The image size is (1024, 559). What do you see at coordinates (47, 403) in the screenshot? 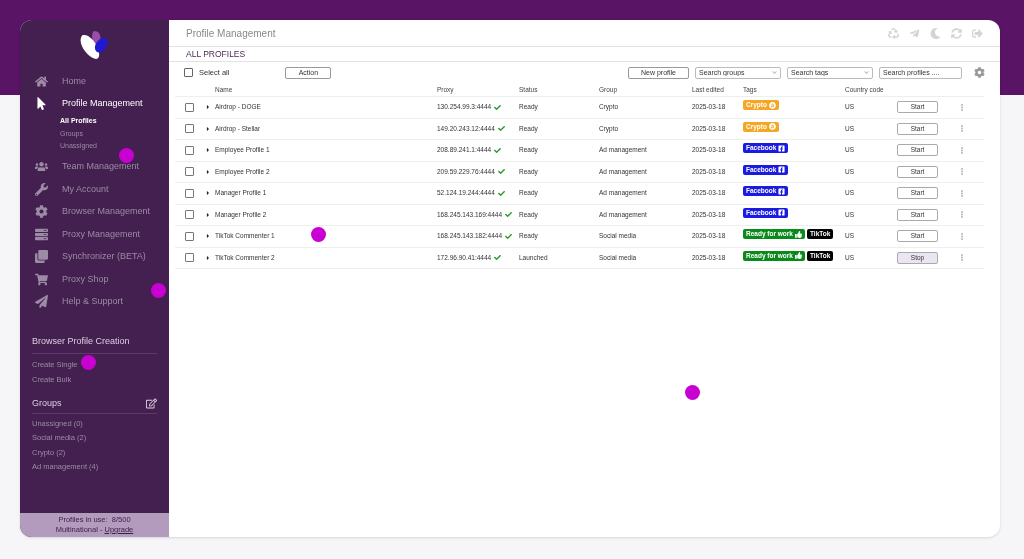
I see `section-heading: Groups` at bounding box center [47, 403].